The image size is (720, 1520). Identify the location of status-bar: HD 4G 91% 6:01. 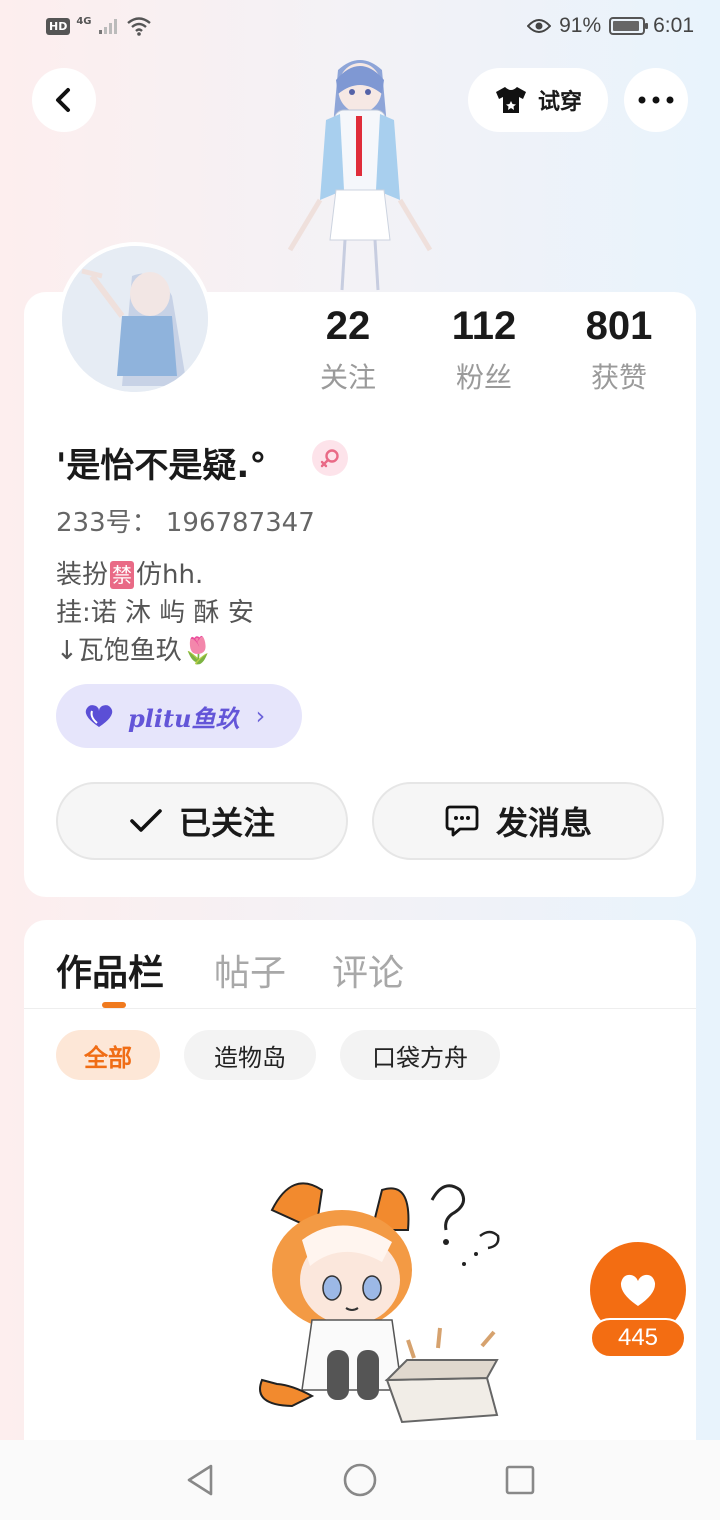
(360, 28).